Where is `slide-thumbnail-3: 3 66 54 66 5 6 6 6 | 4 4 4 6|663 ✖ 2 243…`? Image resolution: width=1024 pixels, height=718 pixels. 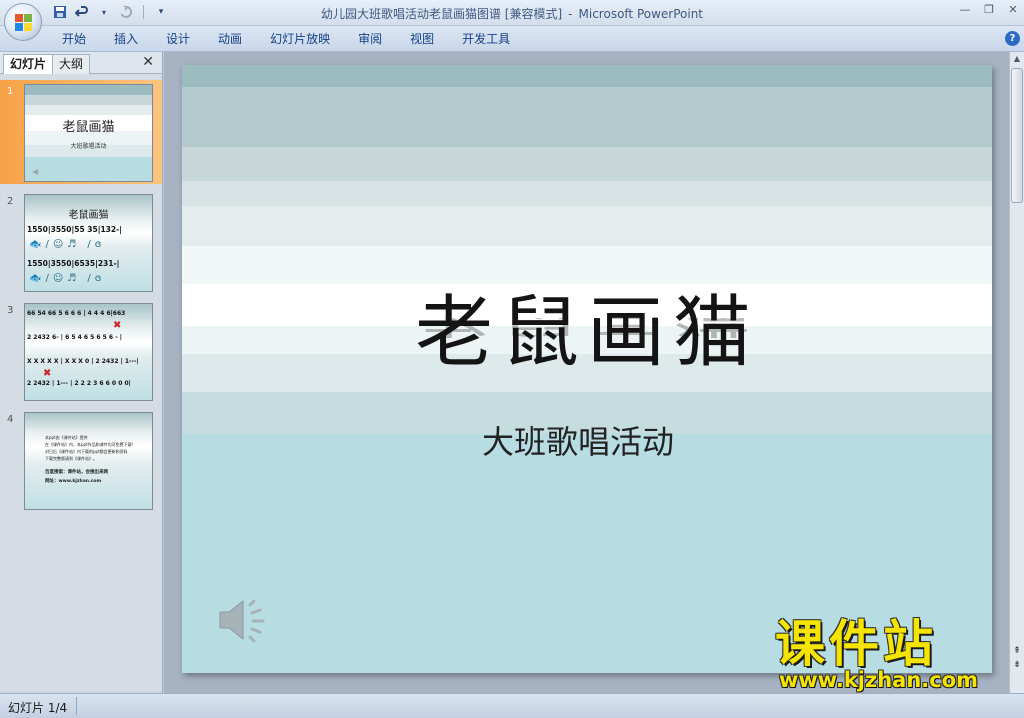
slide-thumbnail-3: 3 66 54 66 5 6 6 6 | 4 4 4 6|663 ✖ 2 243… is located at coordinates (81, 351).